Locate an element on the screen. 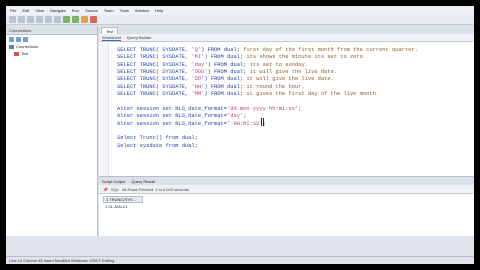 The image size is (480, 270). refresh-icon is located at coordinates (18, 39).